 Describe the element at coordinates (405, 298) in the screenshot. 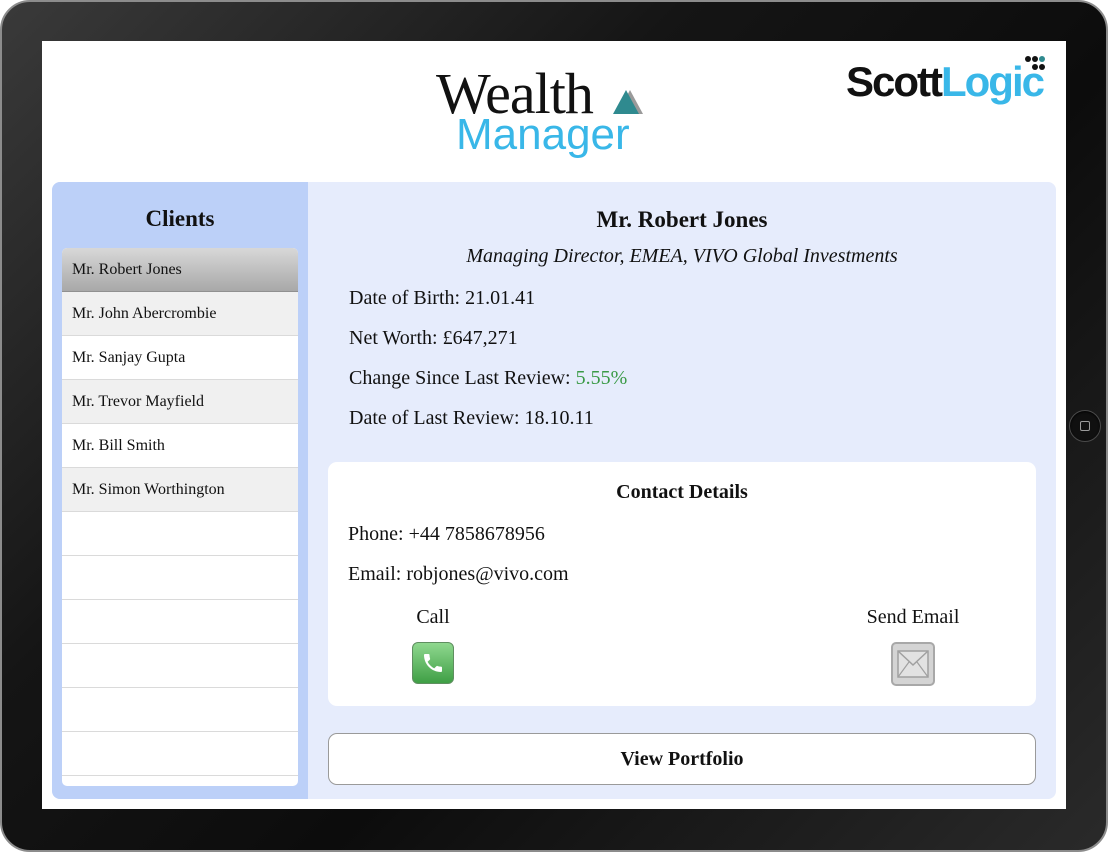

I see `dob-label: Date of Birth:` at that location.